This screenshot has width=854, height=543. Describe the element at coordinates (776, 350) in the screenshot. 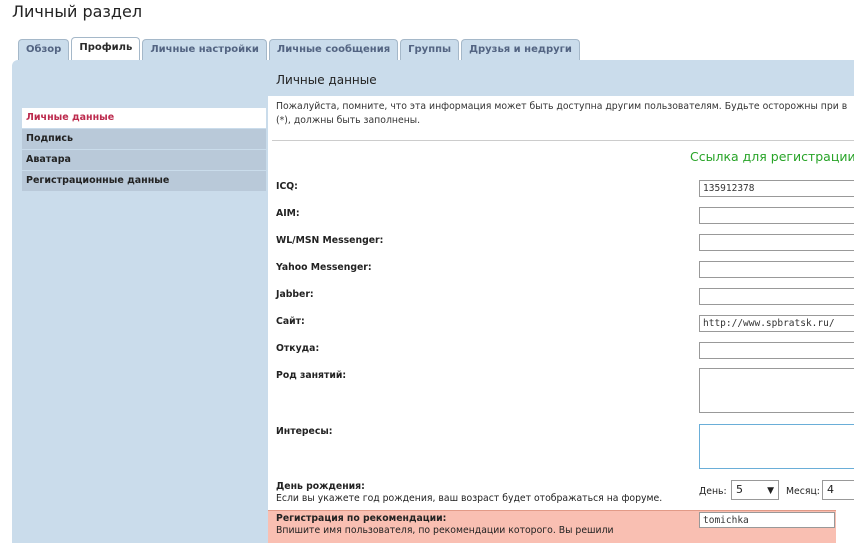

I see `location-input` at that location.